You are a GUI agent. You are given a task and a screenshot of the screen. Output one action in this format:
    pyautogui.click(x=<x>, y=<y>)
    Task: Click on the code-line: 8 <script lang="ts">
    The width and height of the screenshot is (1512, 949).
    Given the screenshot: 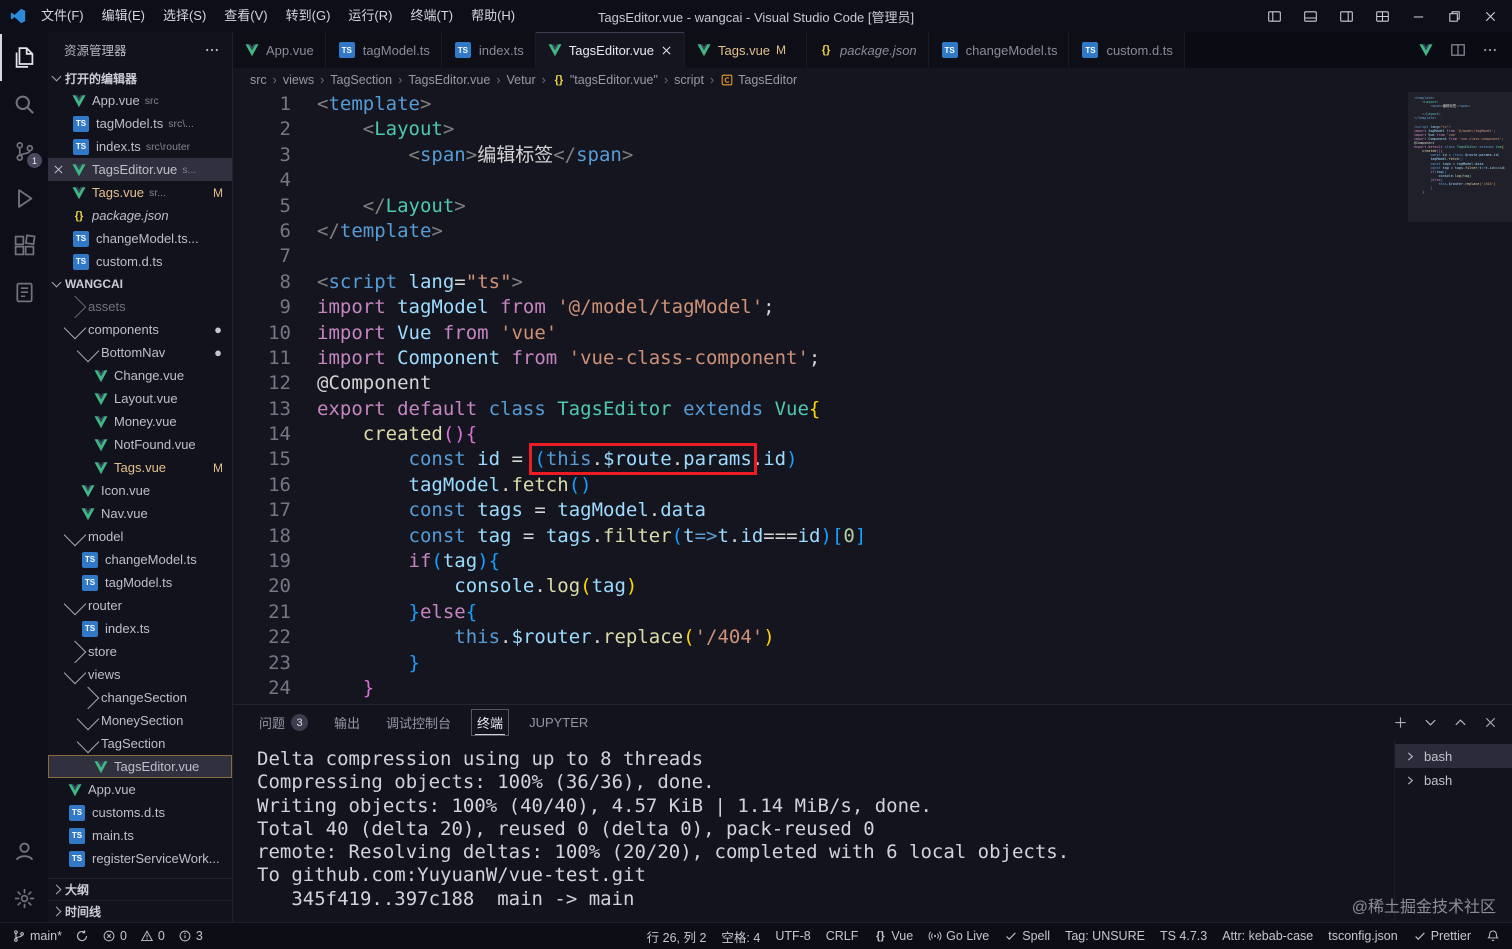 What is the action you would take?
    pyautogui.click(x=872, y=282)
    